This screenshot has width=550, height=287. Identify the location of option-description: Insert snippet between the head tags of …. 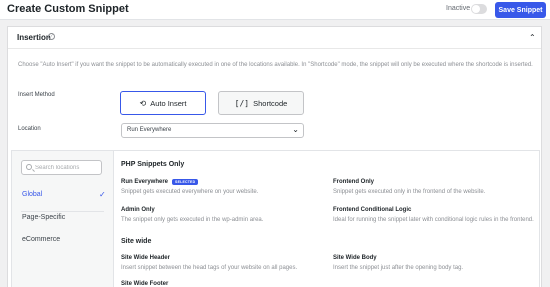
(209, 268).